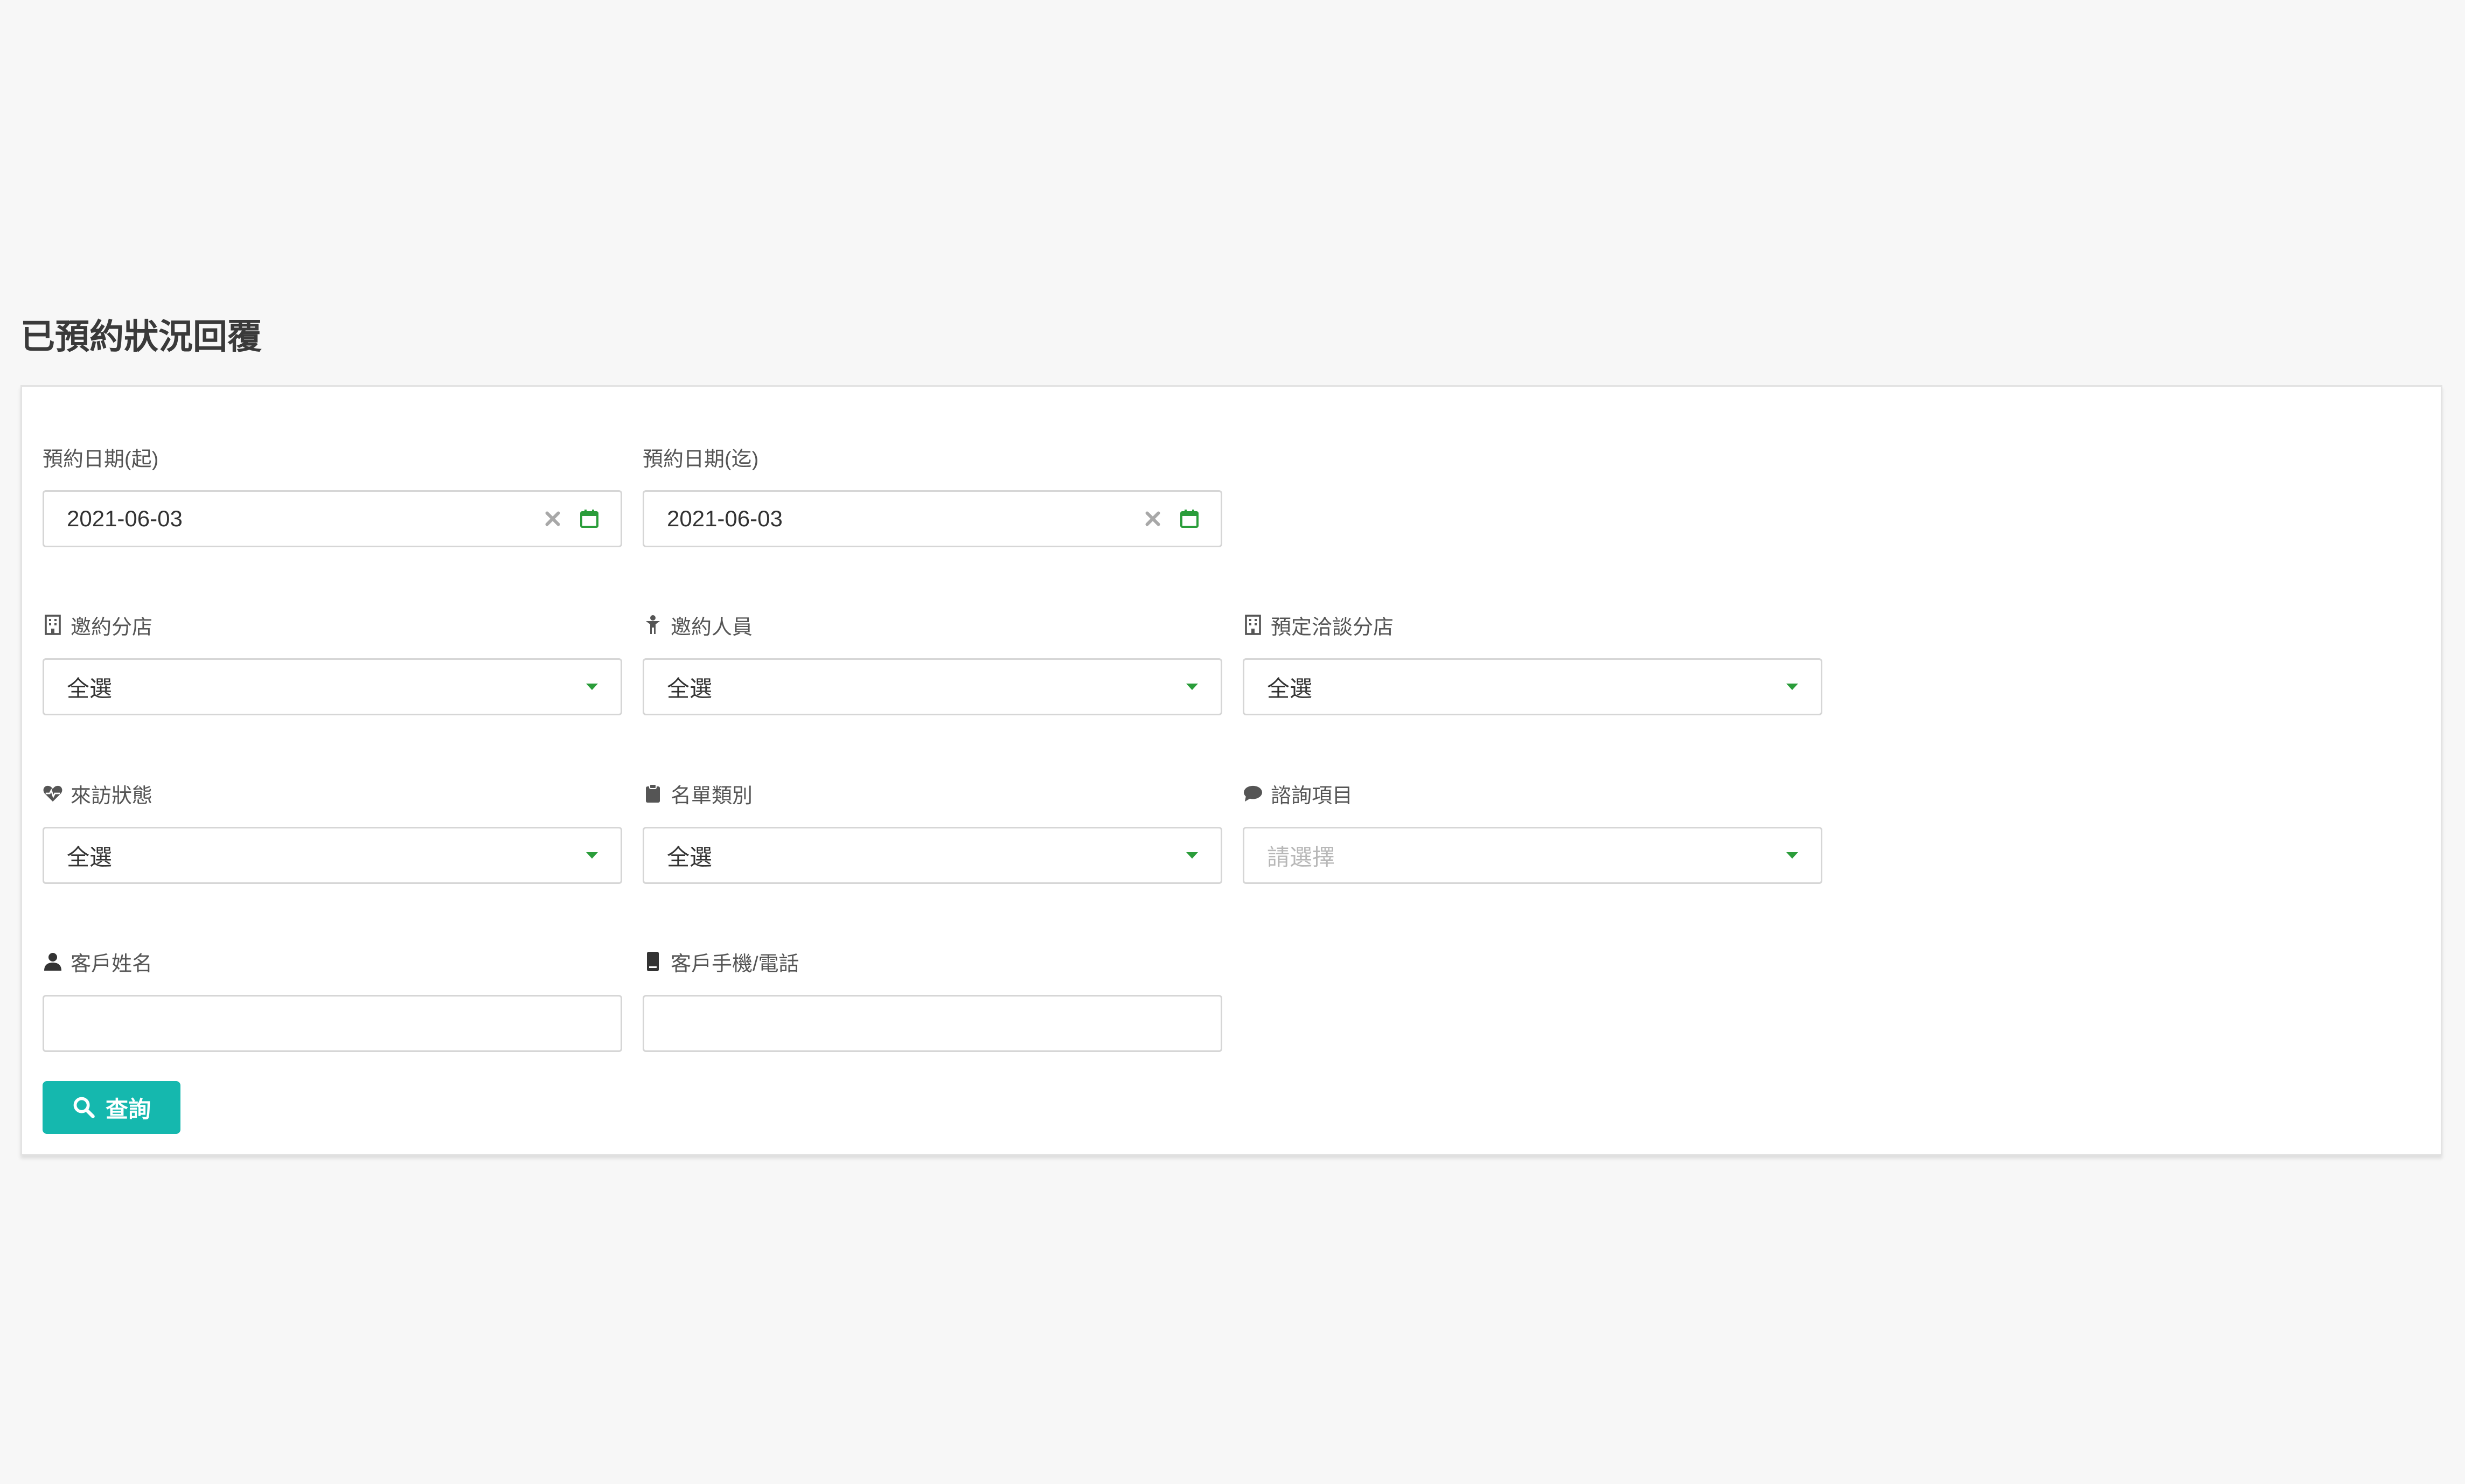  What do you see at coordinates (315, 855) in the screenshot?
I see `visit-status-value: 全選` at bounding box center [315, 855].